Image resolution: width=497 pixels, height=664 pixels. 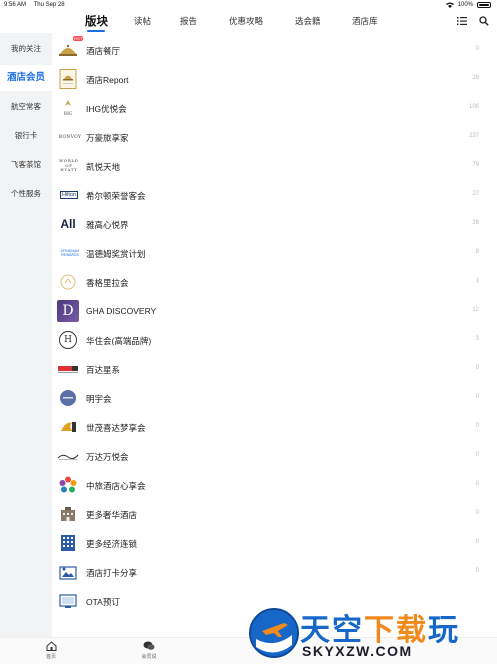 What do you see at coordinates (68, 485) in the screenshot?
I see `ctg-flower-logo` at bounding box center [68, 485].